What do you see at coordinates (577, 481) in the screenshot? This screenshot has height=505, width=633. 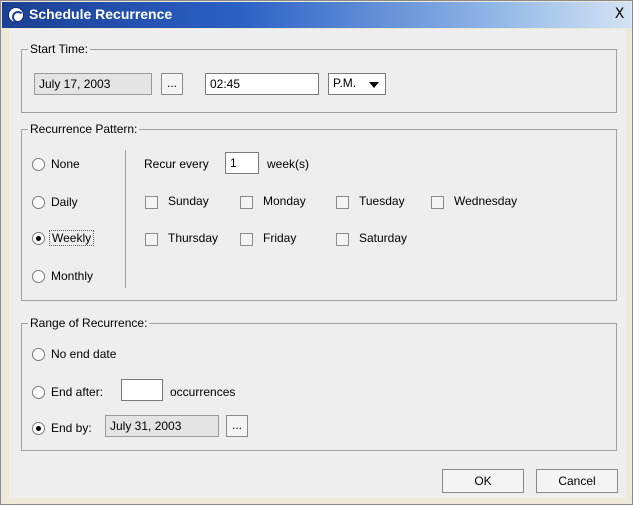 I see `cancel-button: Cancel` at bounding box center [577, 481].